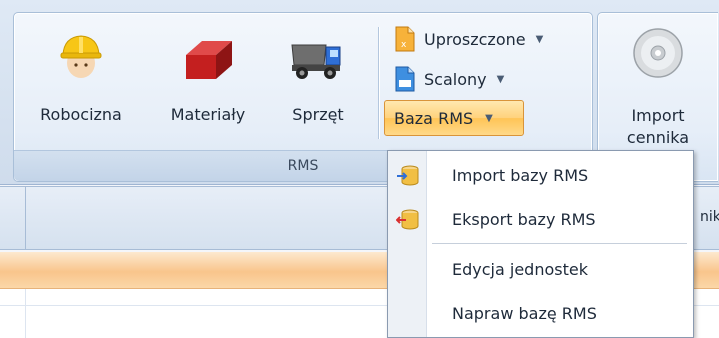  What do you see at coordinates (408, 175) in the screenshot?
I see `db-import-icon` at bounding box center [408, 175].